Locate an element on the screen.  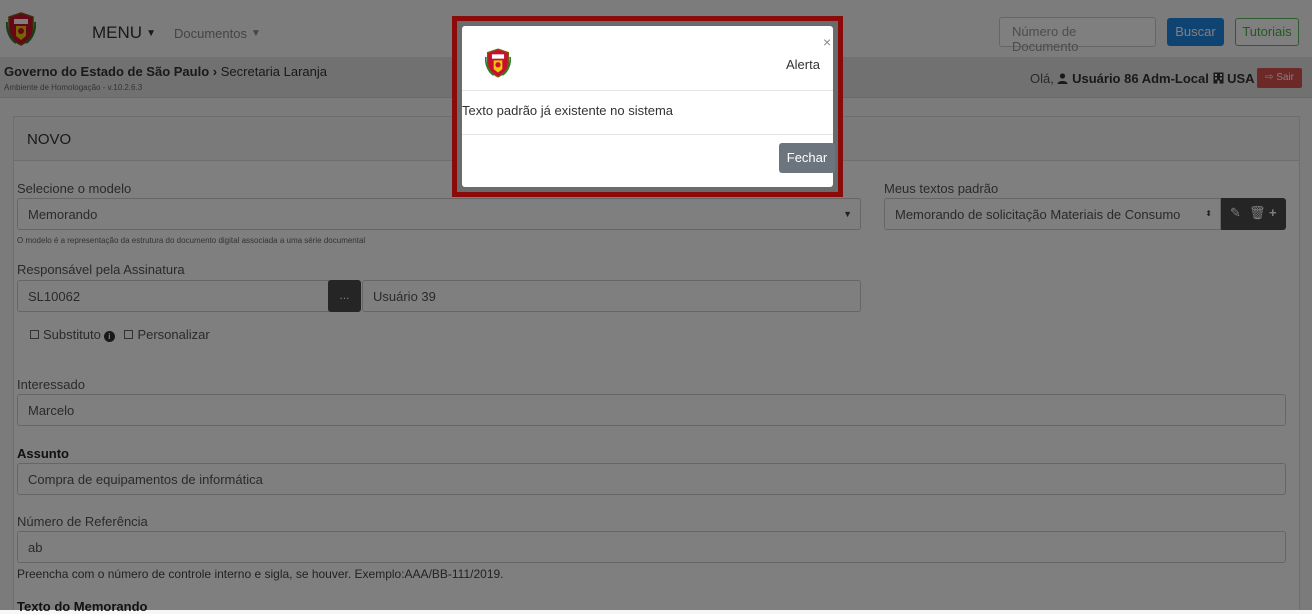
modal-header-divider is located at coordinates (647, 90).